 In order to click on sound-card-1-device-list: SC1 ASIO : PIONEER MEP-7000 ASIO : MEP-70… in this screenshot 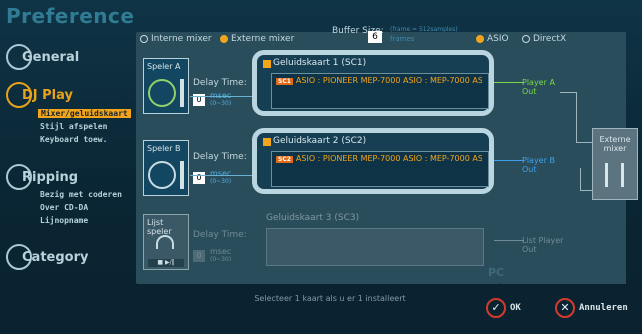, I will do `click(380, 91)`.